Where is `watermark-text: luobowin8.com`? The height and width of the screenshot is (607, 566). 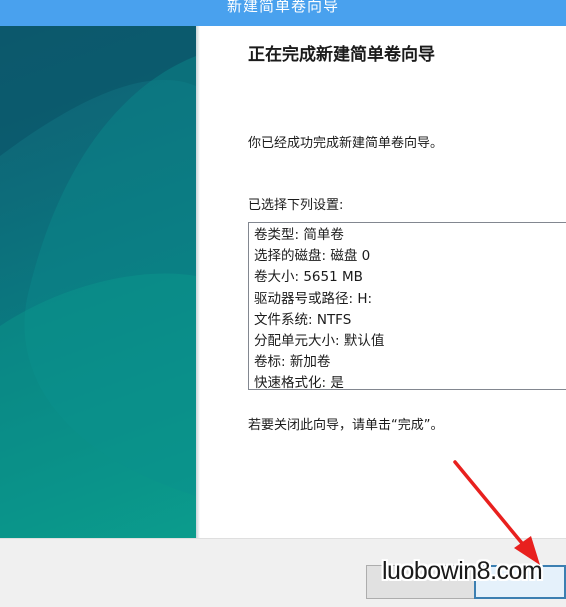
watermark-text: luobowin8.com is located at coordinates (462, 571).